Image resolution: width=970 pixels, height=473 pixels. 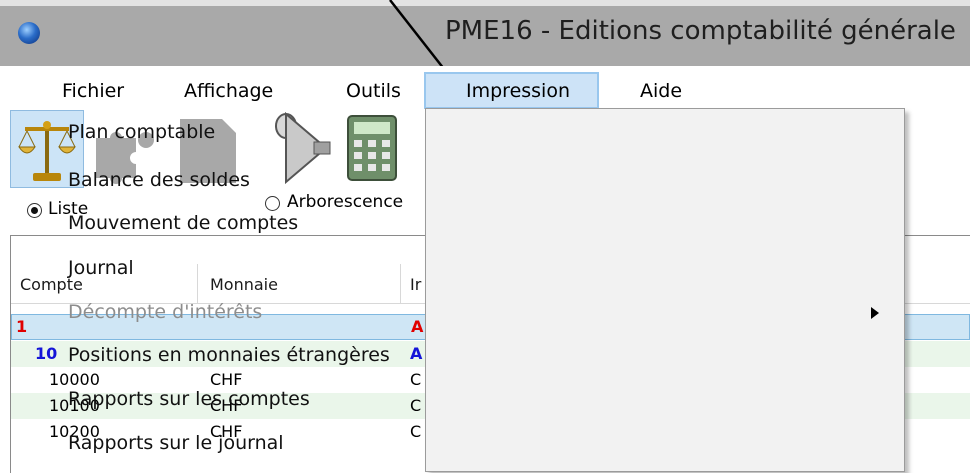 I want to click on calculator-icon, so click(x=373, y=150).